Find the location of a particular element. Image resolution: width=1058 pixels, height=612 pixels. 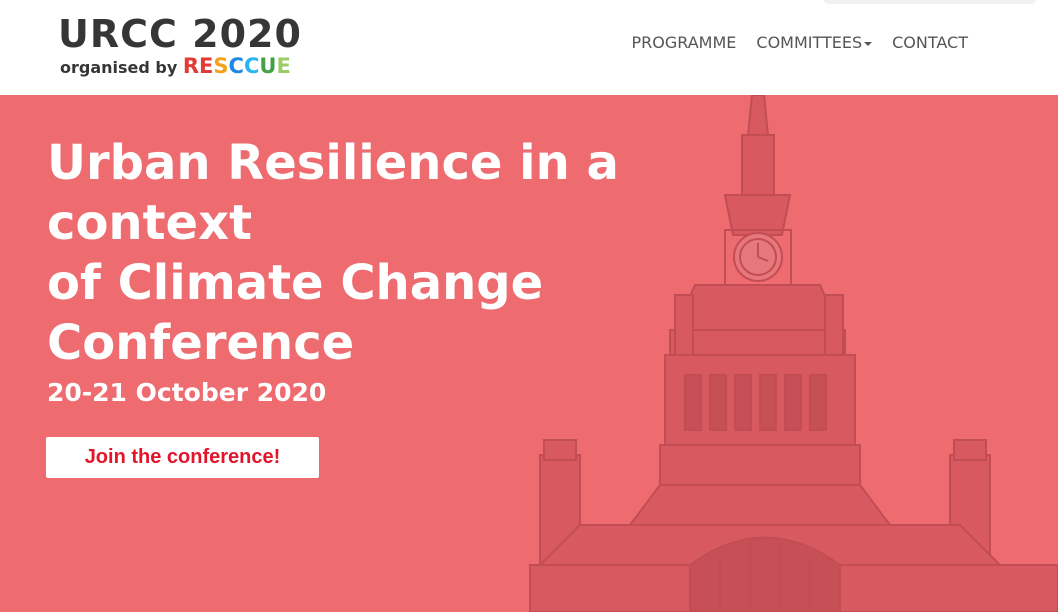

hero-title-line: Conference is located at coordinates (201, 343).